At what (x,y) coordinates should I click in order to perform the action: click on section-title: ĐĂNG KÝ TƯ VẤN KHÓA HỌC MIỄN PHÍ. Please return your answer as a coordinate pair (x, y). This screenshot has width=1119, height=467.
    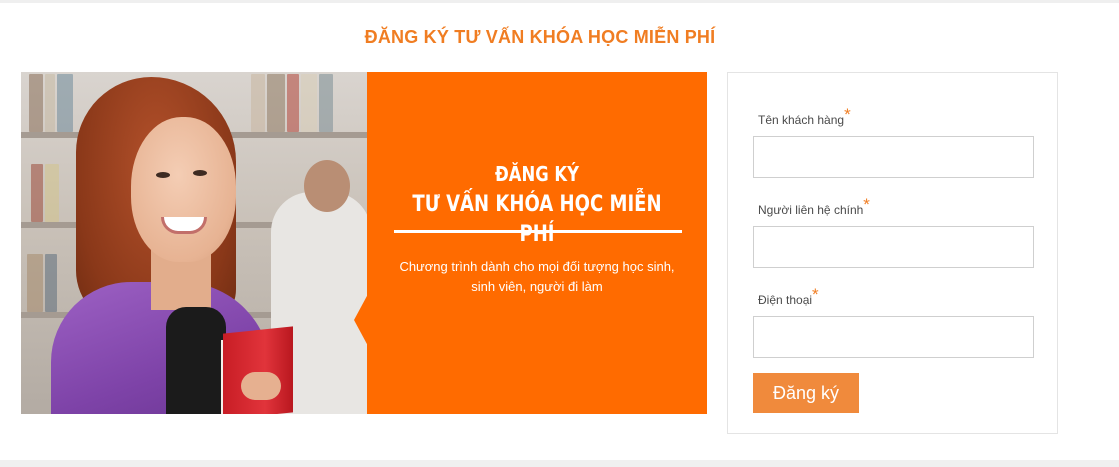
    Looking at the image, I should click on (540, 37).